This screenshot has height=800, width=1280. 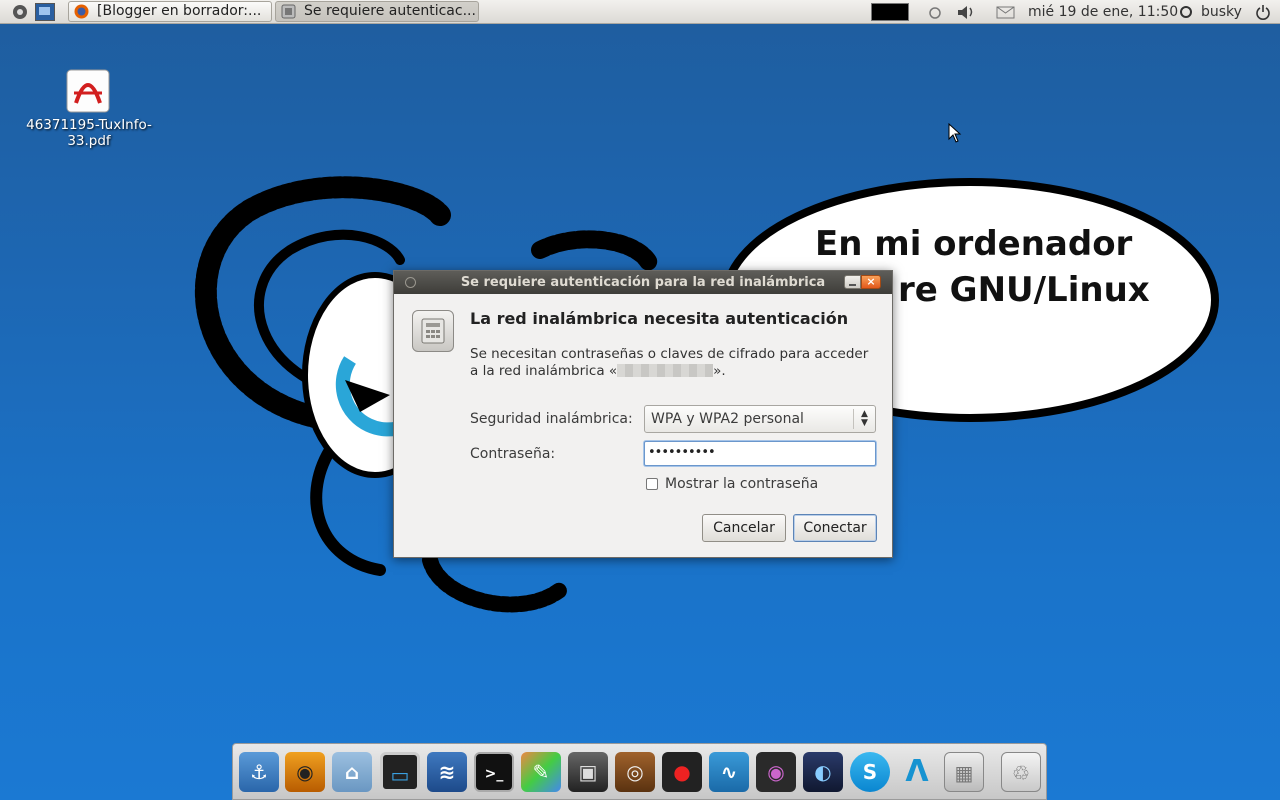 What do you see at coordinates (20, 12) in the screenshot?
I see `menu-icon` at bounding box center [20, 12].